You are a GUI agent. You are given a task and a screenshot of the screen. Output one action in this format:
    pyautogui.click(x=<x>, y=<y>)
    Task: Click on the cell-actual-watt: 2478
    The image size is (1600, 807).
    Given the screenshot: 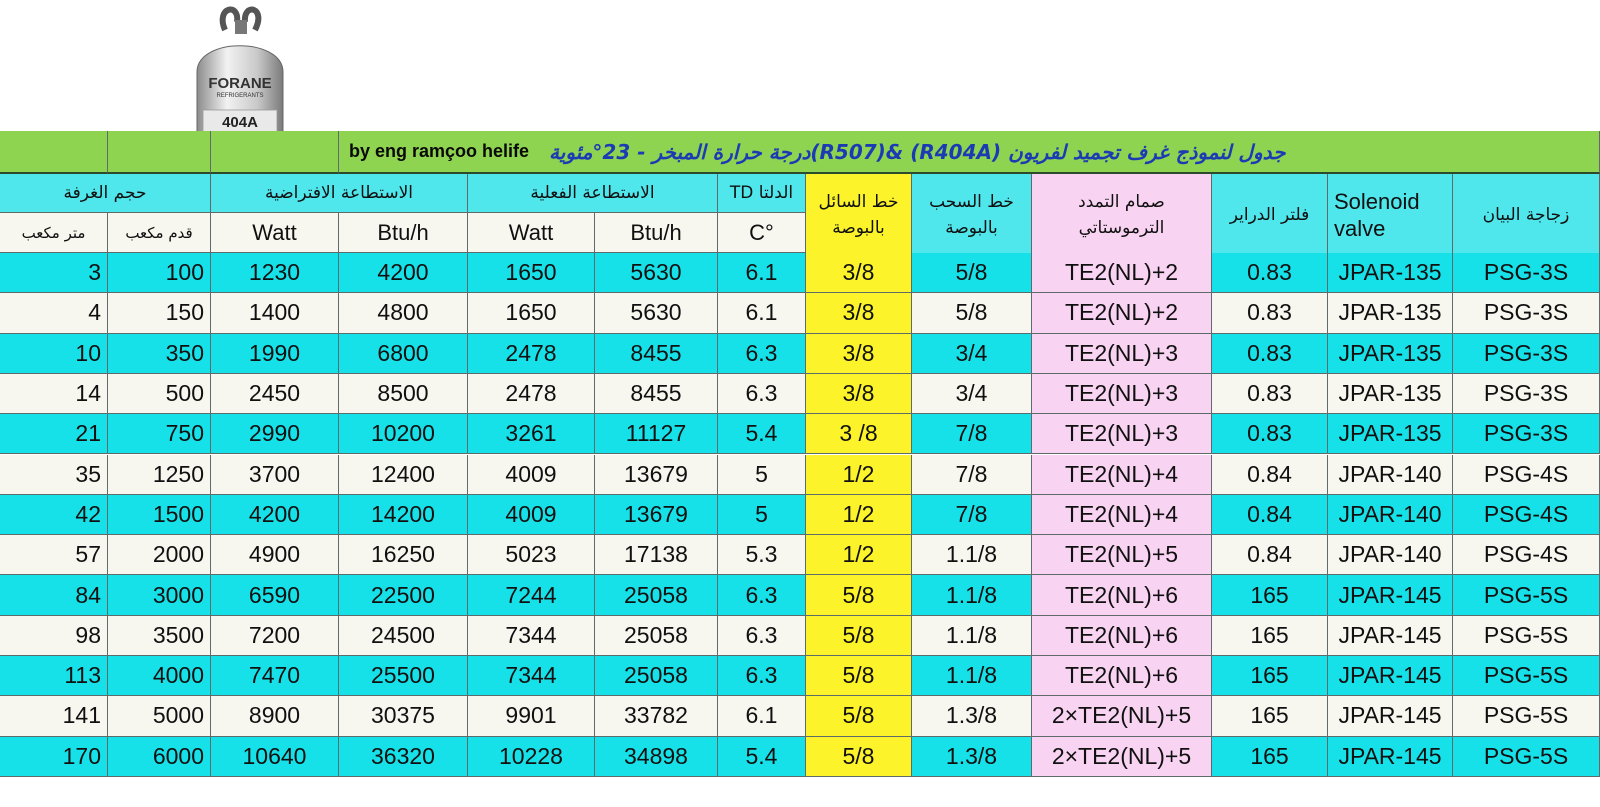 What is the action you would take?
    pyautogui.click(x=531, y=353)
    